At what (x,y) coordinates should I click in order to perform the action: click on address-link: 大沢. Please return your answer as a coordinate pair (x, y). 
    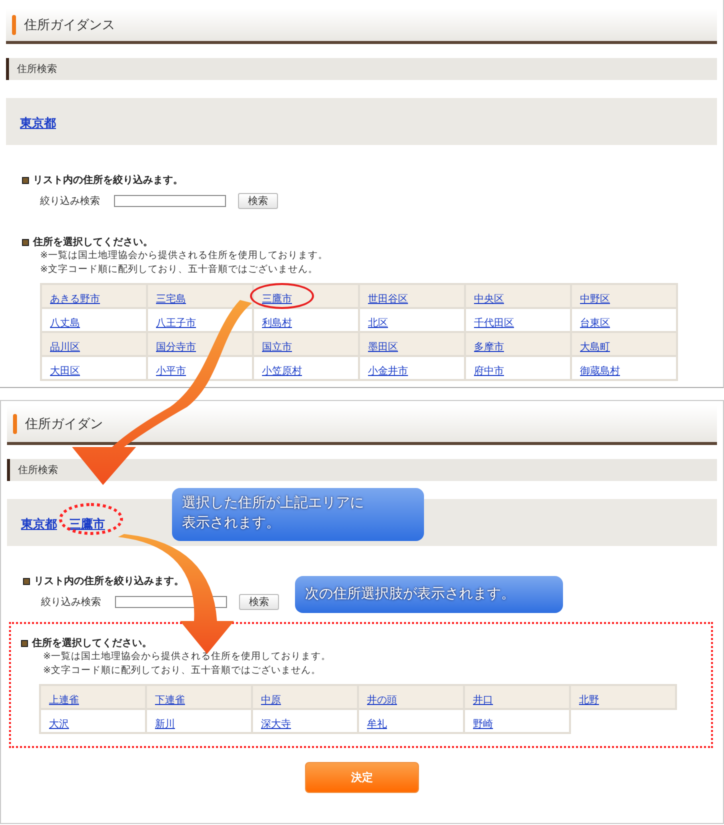
    Looking at the image, I should click on (59, 724).